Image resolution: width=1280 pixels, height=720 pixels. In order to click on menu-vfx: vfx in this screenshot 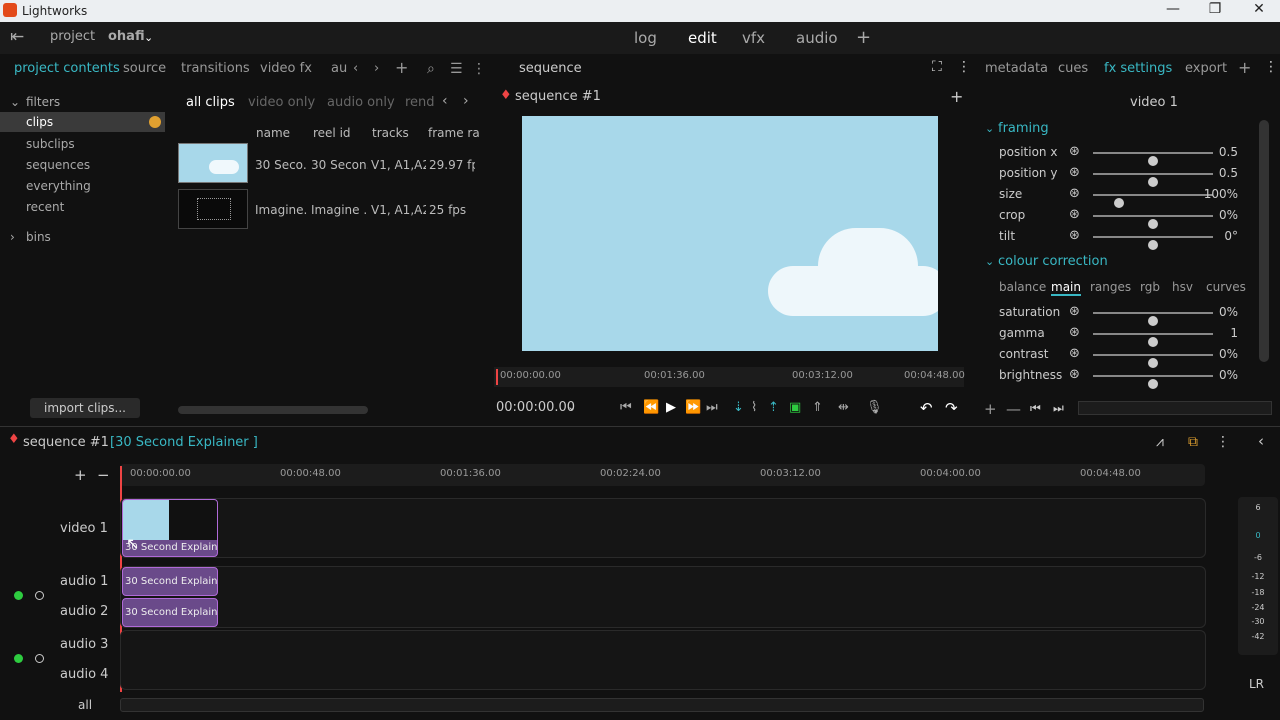, I will do `click(753, 38)`.